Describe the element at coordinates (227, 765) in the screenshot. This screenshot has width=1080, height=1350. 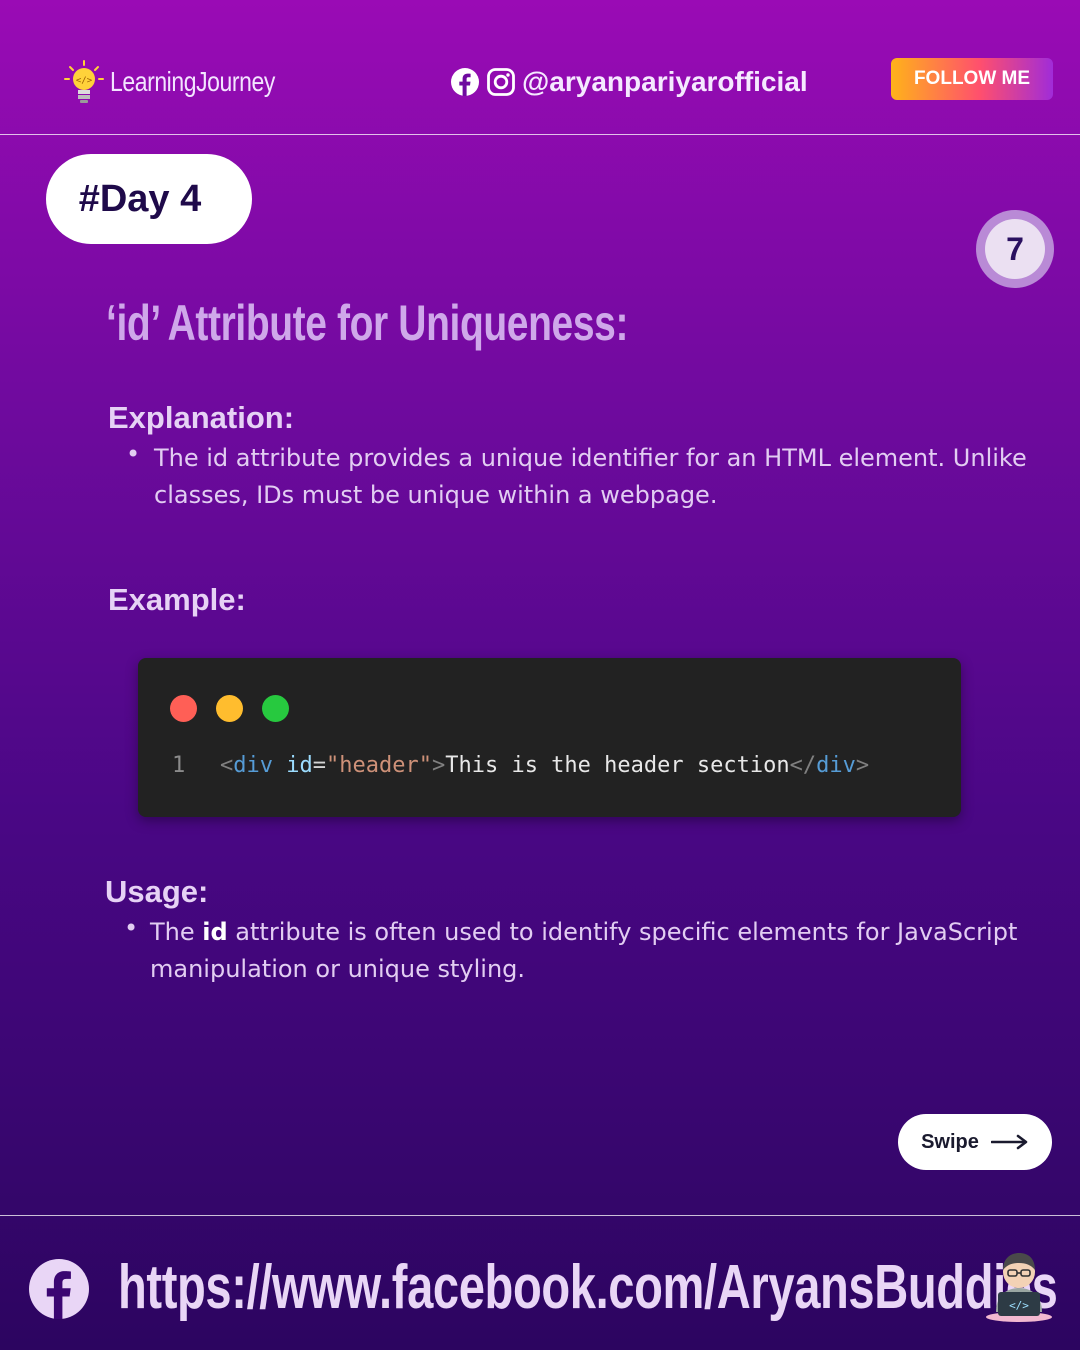
I see `code-bracket: <` at that location.